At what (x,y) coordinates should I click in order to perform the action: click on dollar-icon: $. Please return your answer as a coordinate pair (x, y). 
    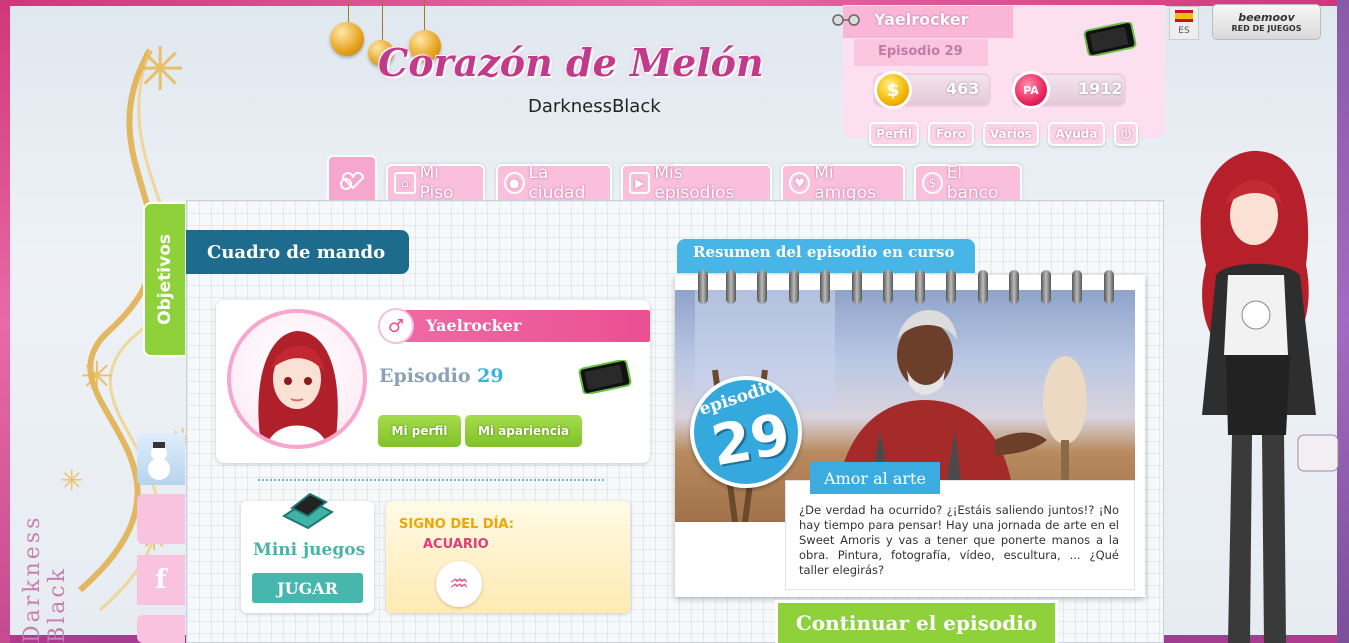
    Looking at the image, I should click on (932, 183).